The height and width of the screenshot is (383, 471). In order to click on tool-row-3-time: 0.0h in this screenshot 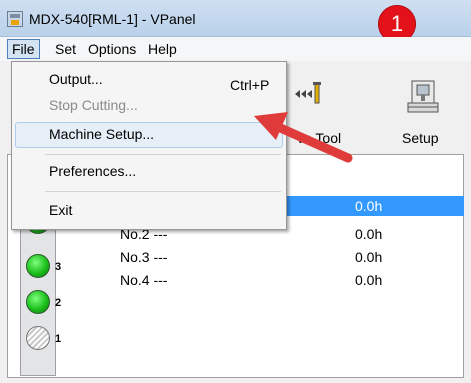, I will do `click(369, 257)`.